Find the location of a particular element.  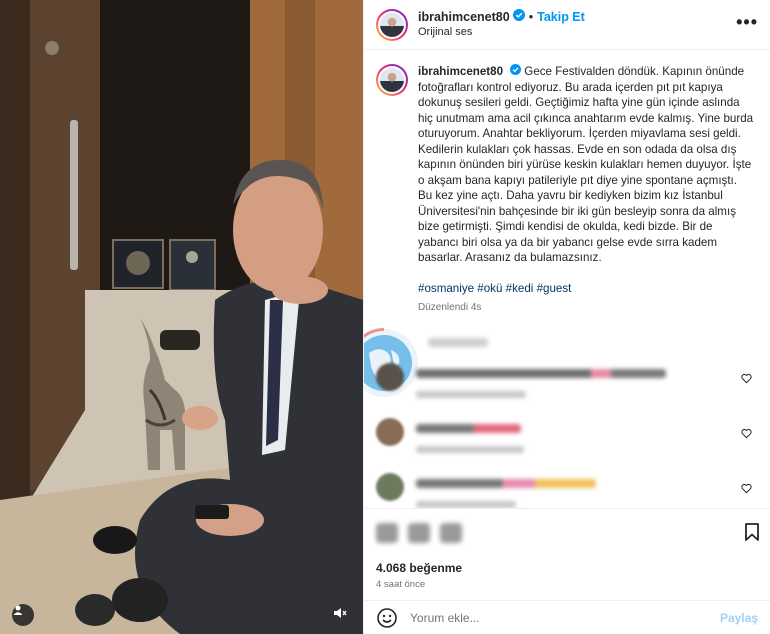

mute-button is located at coordinates (342, 615).